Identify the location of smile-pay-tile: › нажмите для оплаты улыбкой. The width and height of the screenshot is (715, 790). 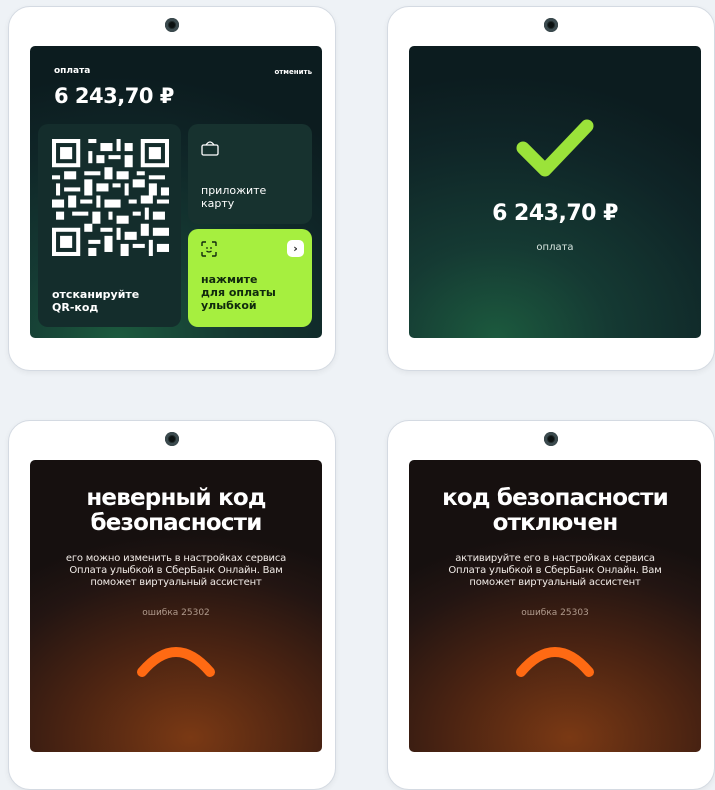
(250, 278).